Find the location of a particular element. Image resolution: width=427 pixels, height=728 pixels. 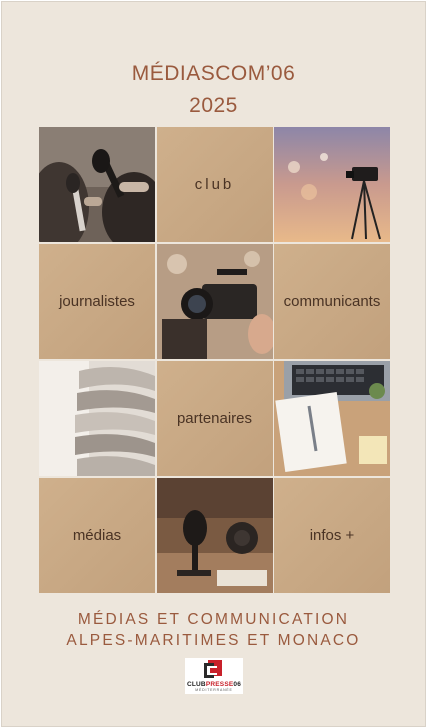

newspapers-photo-tile is located at coordinates (97, 418).